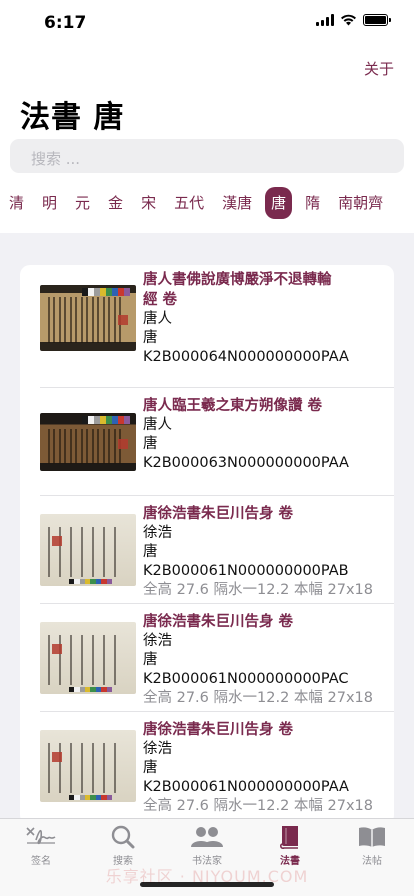 Image resolution: width=414 pixels, height=896 pixels. What do you see at coordinates (246, 571) in the screenshot?
I see `item-code: K2B000061N000000000PAB` at bounding box center [246, 571].